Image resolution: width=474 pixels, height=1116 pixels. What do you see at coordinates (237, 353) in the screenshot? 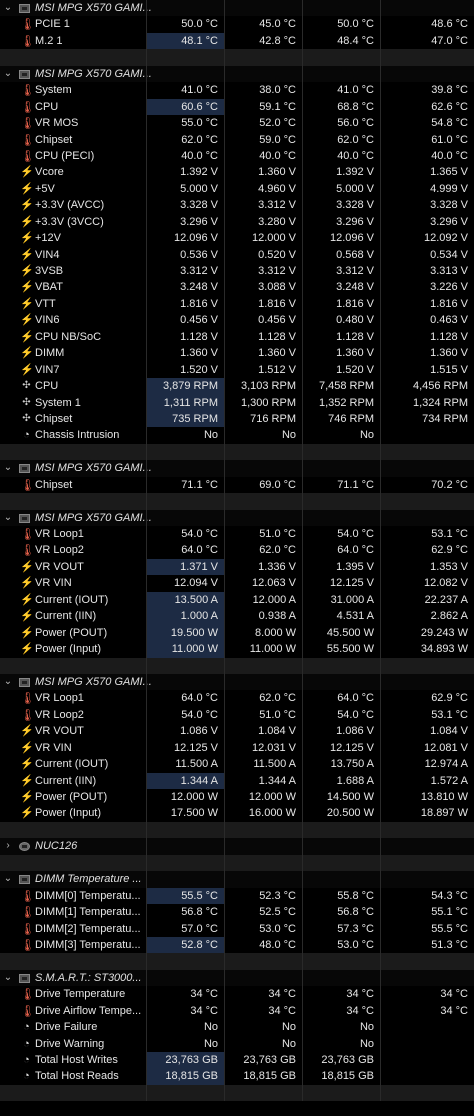
I see `sensor-row: DIMM 1.360 V 1.360 V 1.360 V 1.360 V` at bounding box center [237, 353].